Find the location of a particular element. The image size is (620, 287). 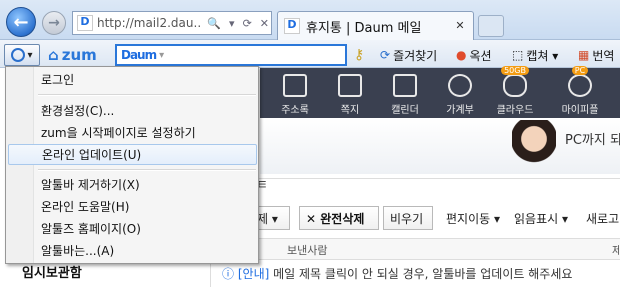

favorites-button: ⟳ 즐겨찾기 is located at coordinates (408, 55).